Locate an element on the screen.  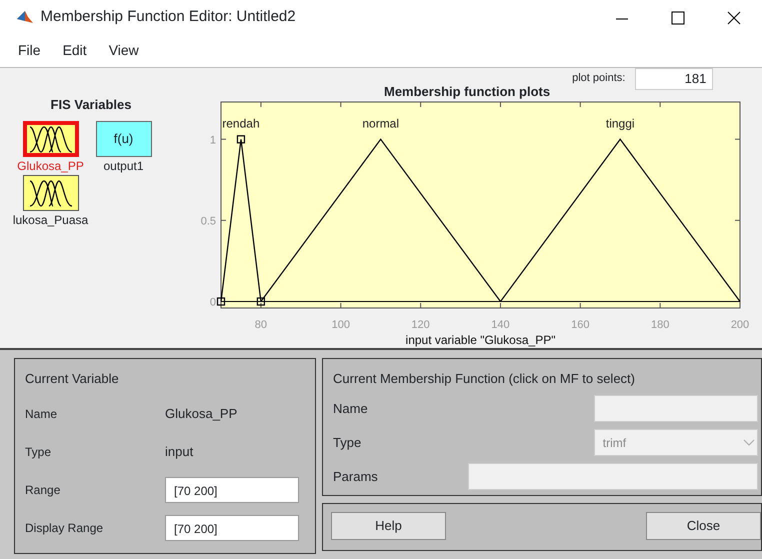
tick-label: 80 is located at coordinates (261, 325).